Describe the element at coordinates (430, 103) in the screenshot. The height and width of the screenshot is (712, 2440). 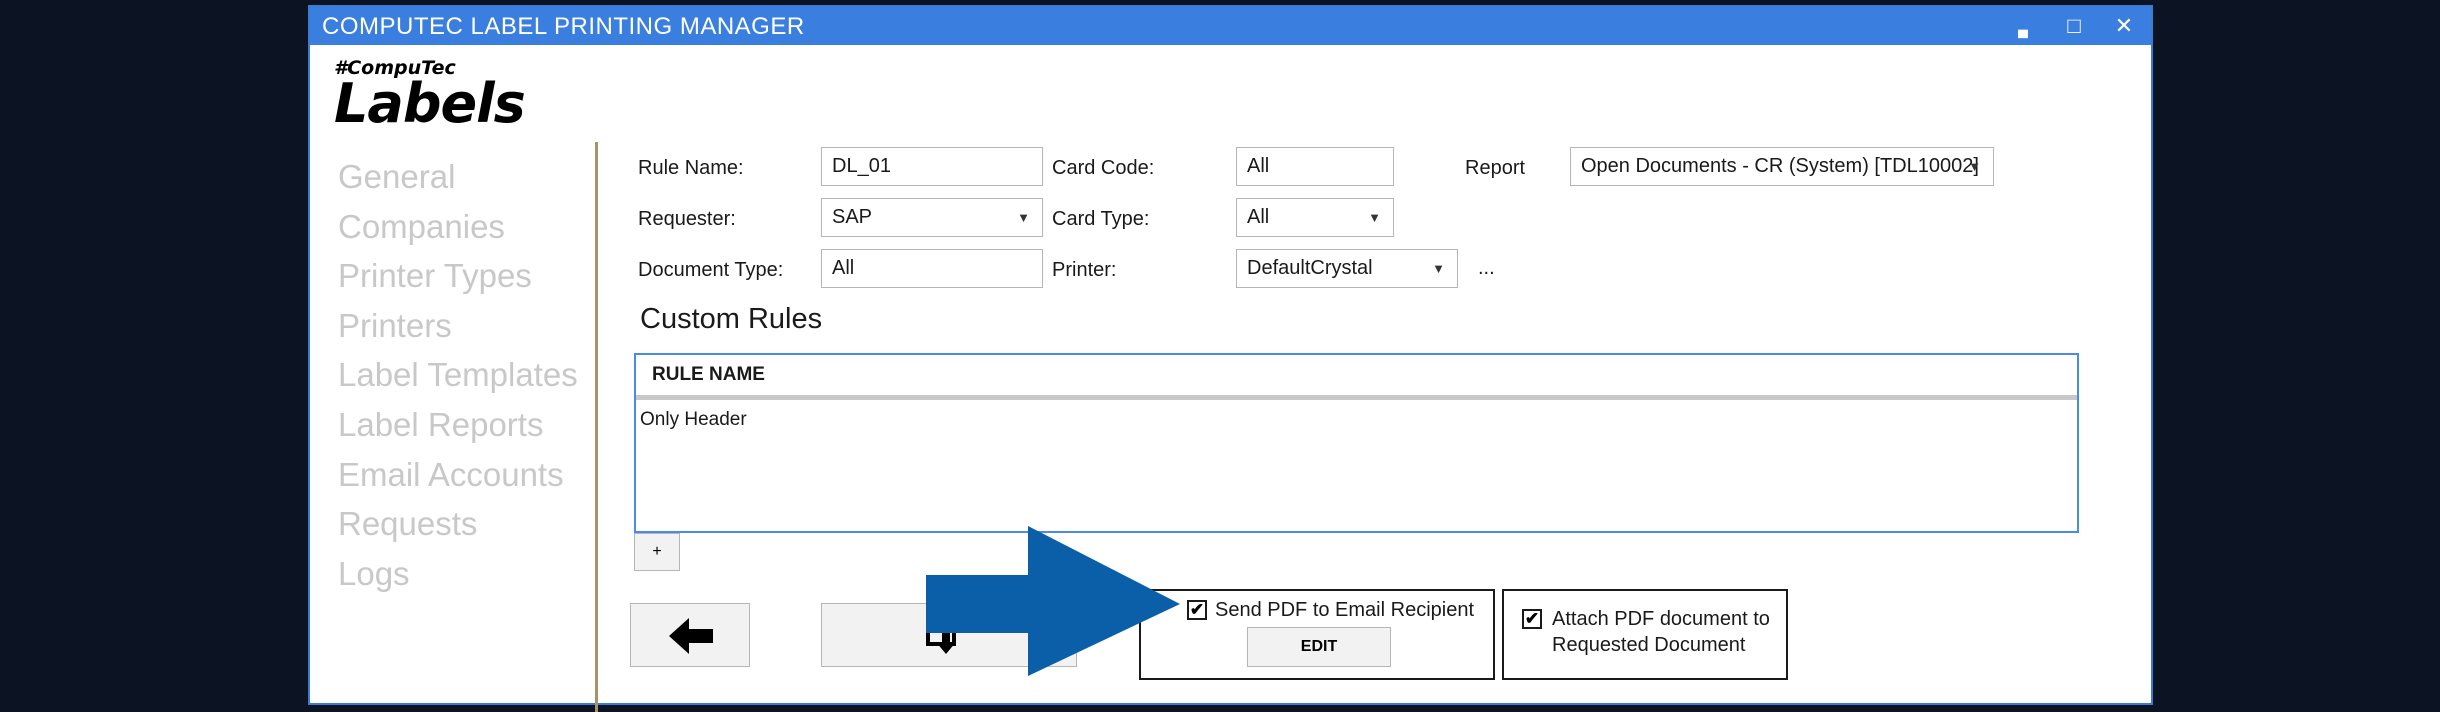
I see `logo-name: Labels` at that location.